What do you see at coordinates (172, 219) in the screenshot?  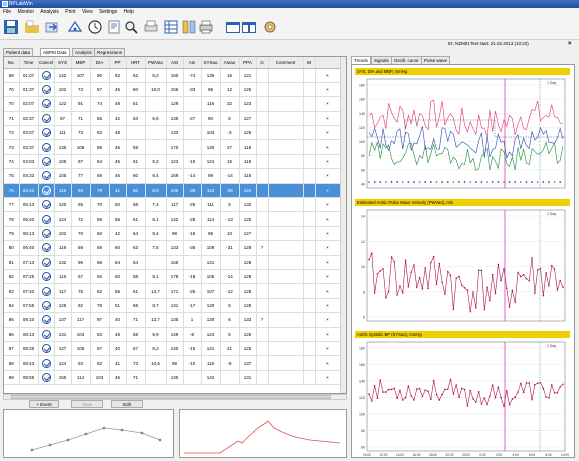 I see `table-row: 78 05:40 124 72 59 65 61 8,1 142 -28 114 -13 125 ×` at bounding box center [172, 219].